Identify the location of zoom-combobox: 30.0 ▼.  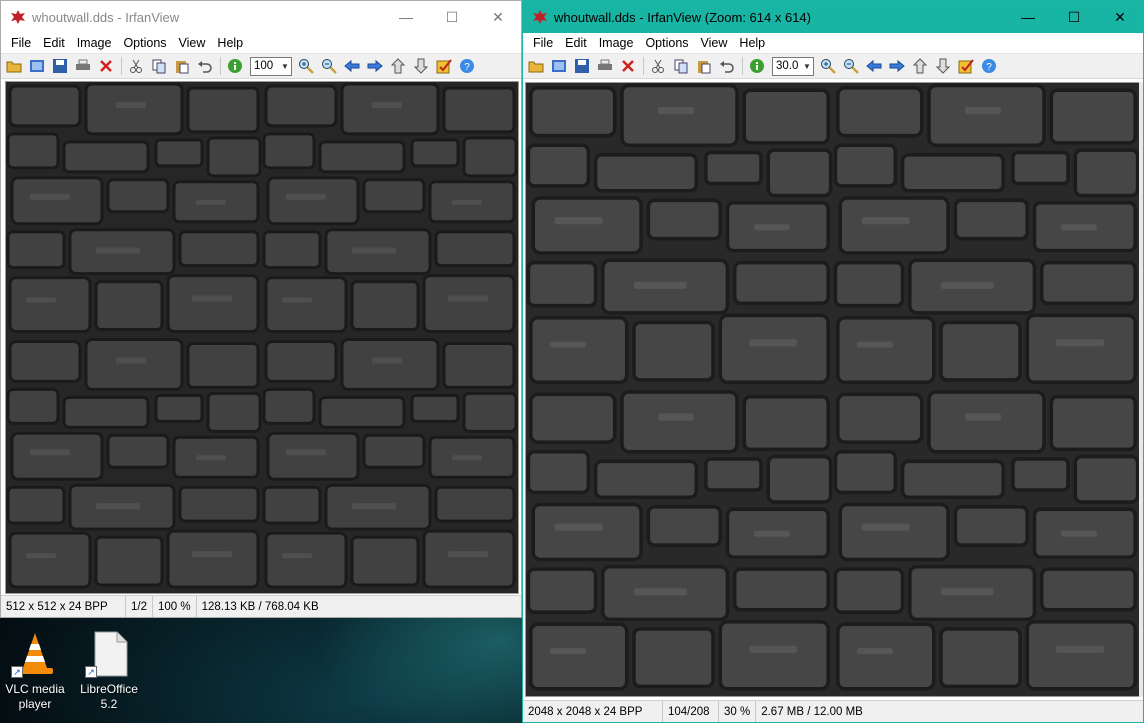
(793, 66).